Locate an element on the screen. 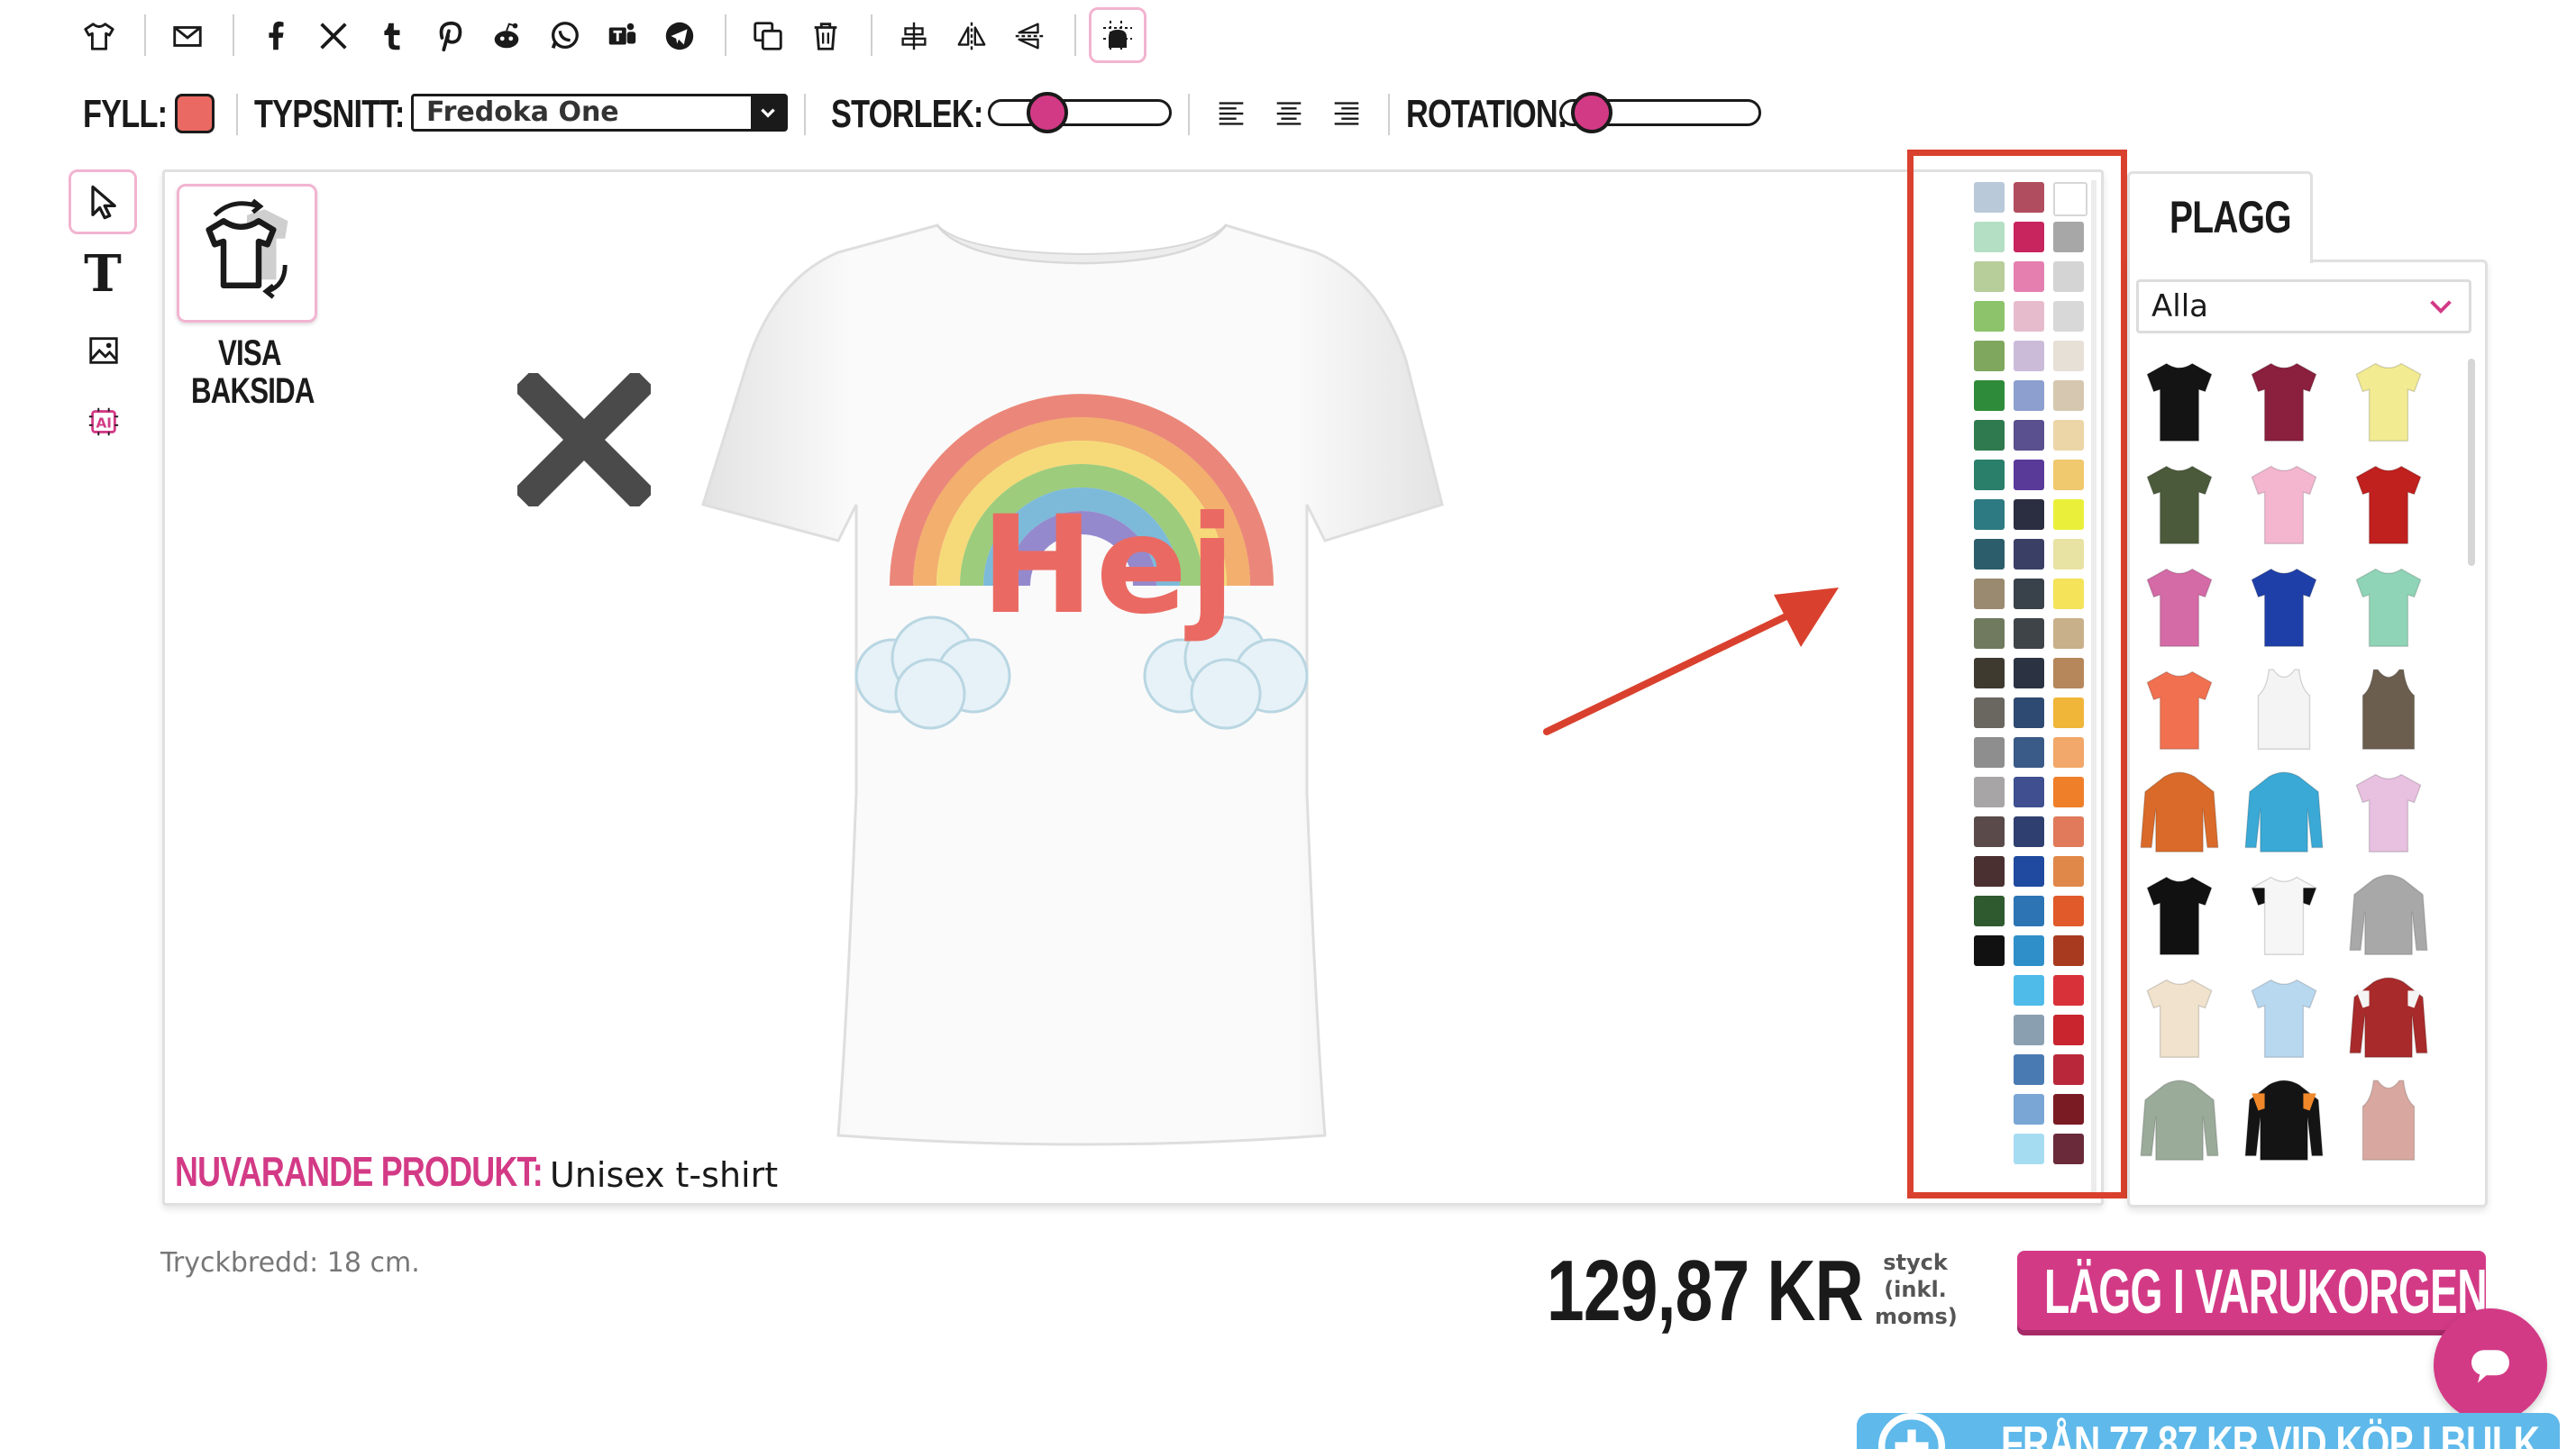 This screenshot has height=1449, width=2576. teams-icon is located at coordinates (622, 36).